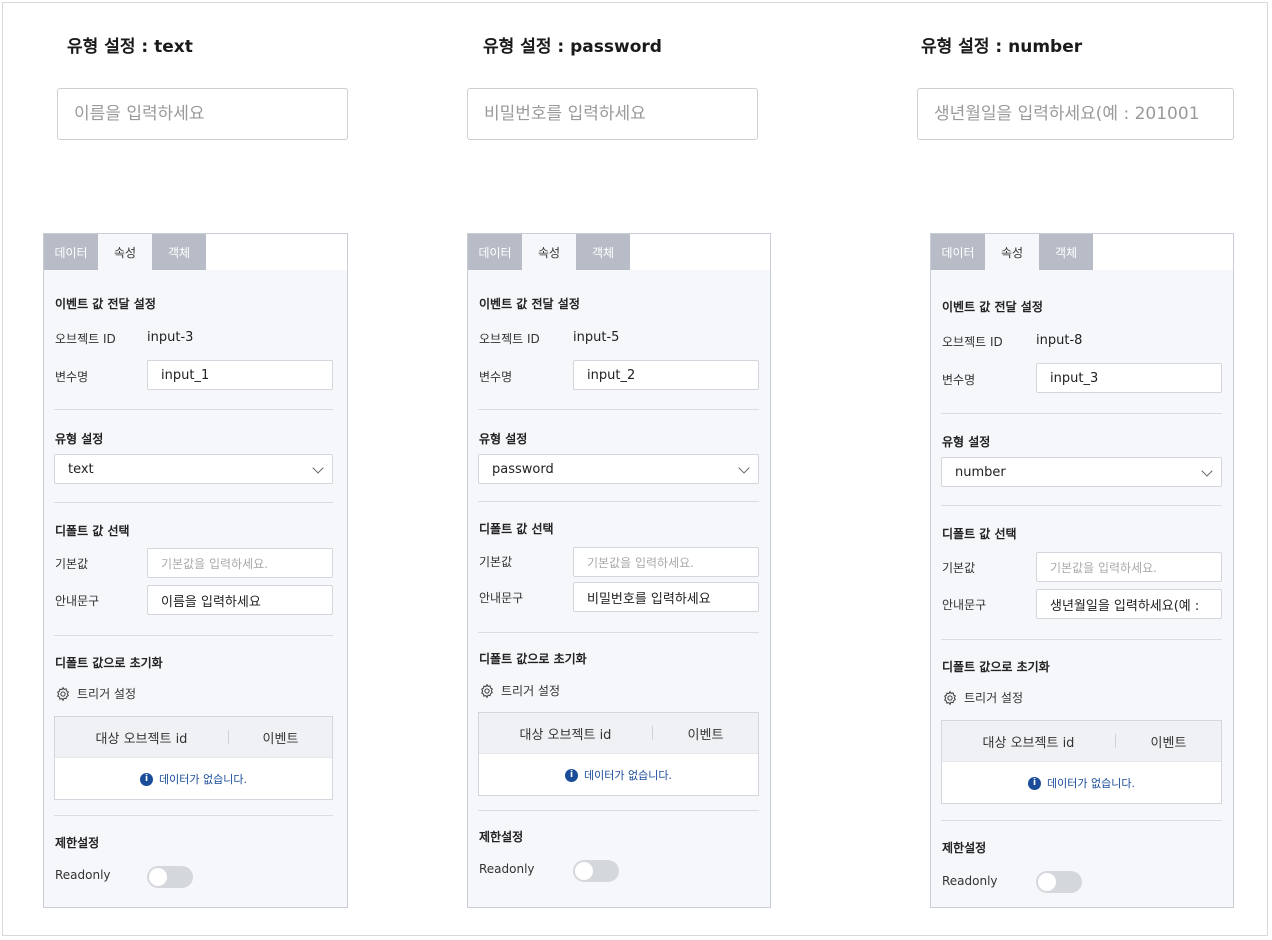 Image resolution: width=1272 pixels, height=940 pixels. What do you see at coordinates (596, 337) in the screenshot?
I see `object-id-value: input-5` at bounding box center [596, 337].